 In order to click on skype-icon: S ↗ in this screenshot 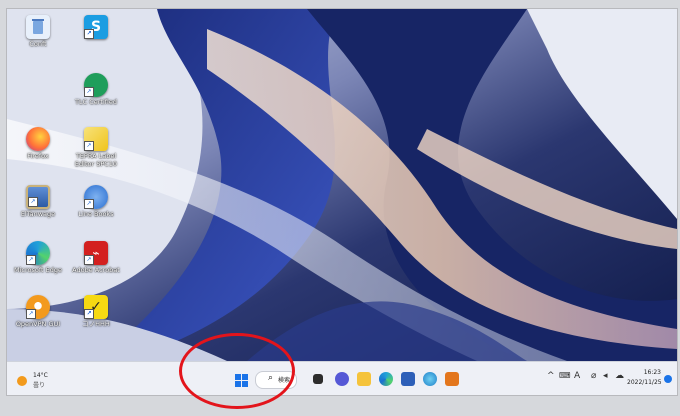, I will do `click(96, 27)`.